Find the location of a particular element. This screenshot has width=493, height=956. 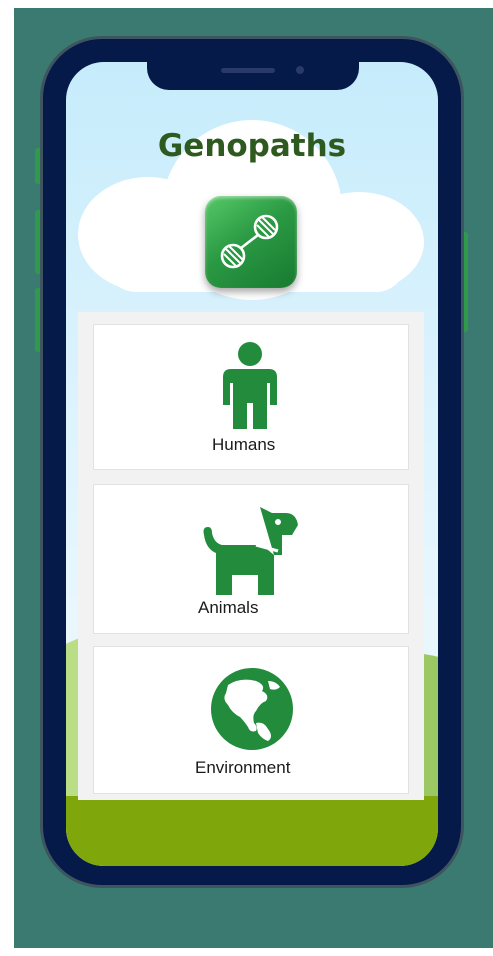

app-title: Genopaths is located at coordinates (252, 146).